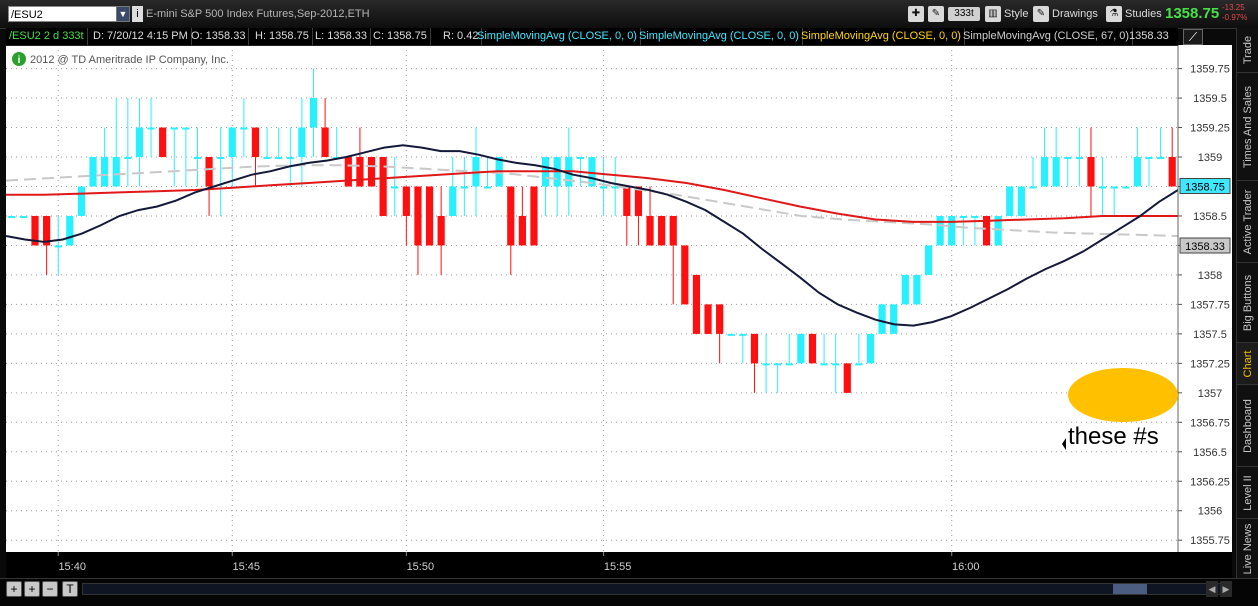 The image size is (1258, 606). What do you see at coordinates (1210, 423) in the screenshot?
I see `price-tick-label: 1356.75` at bounding box center [1210, 423].